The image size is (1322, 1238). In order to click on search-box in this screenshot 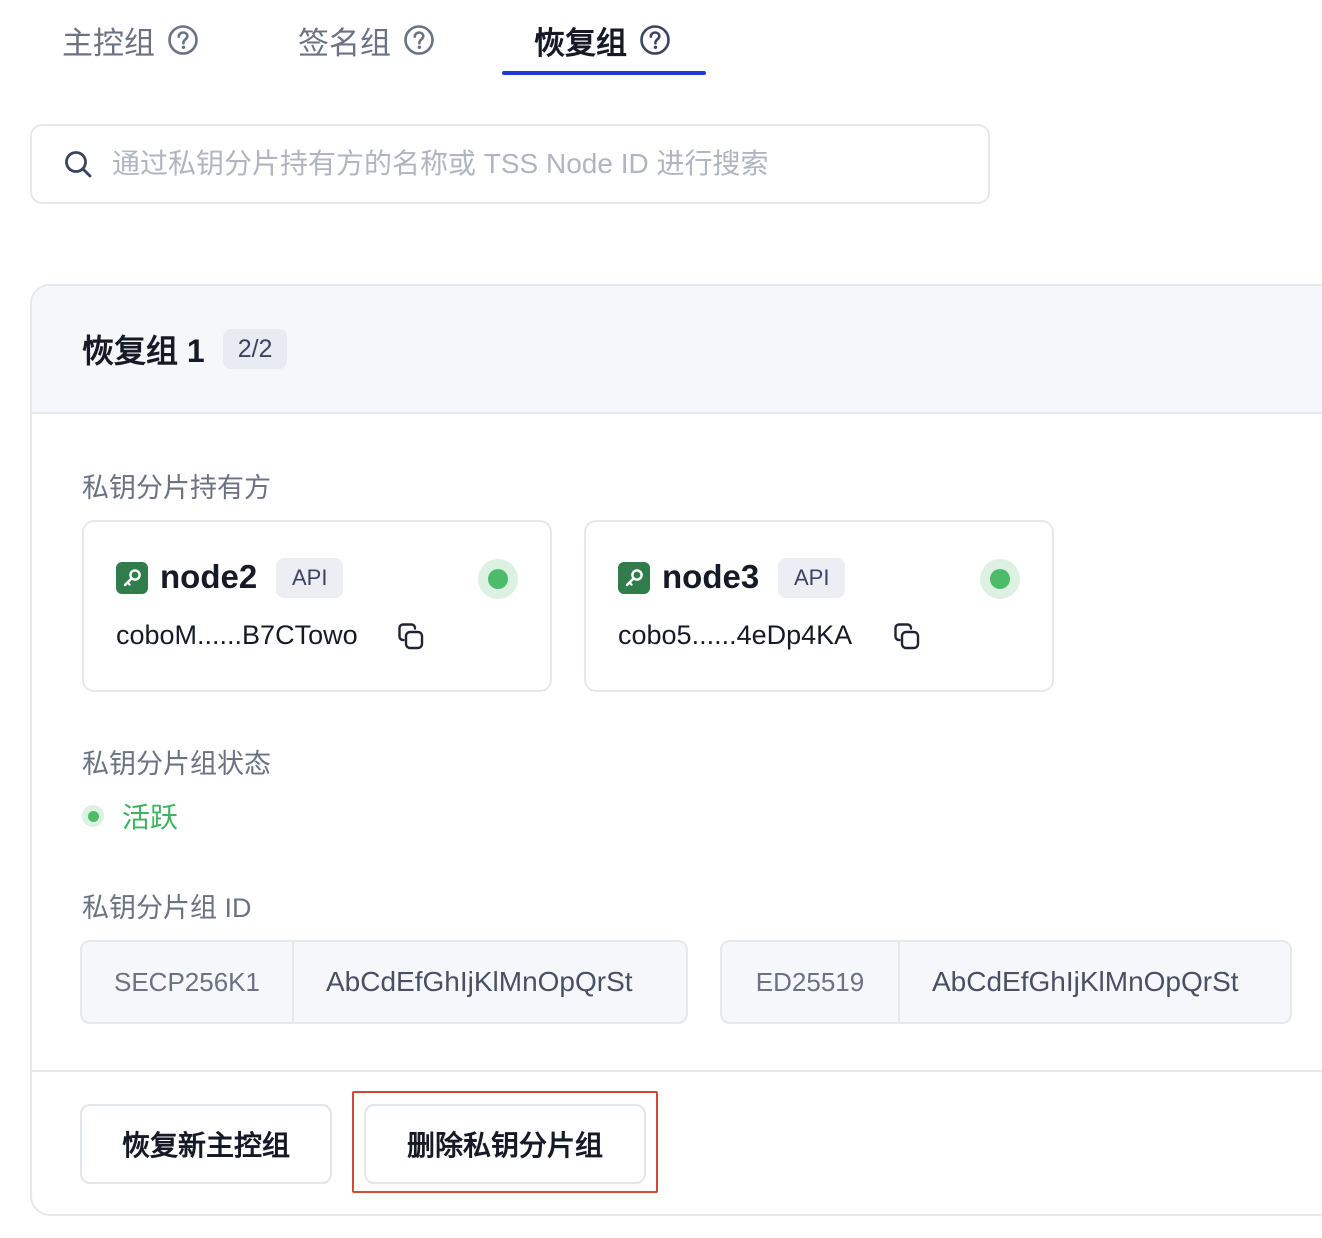, I will do `click(510, 164)`.